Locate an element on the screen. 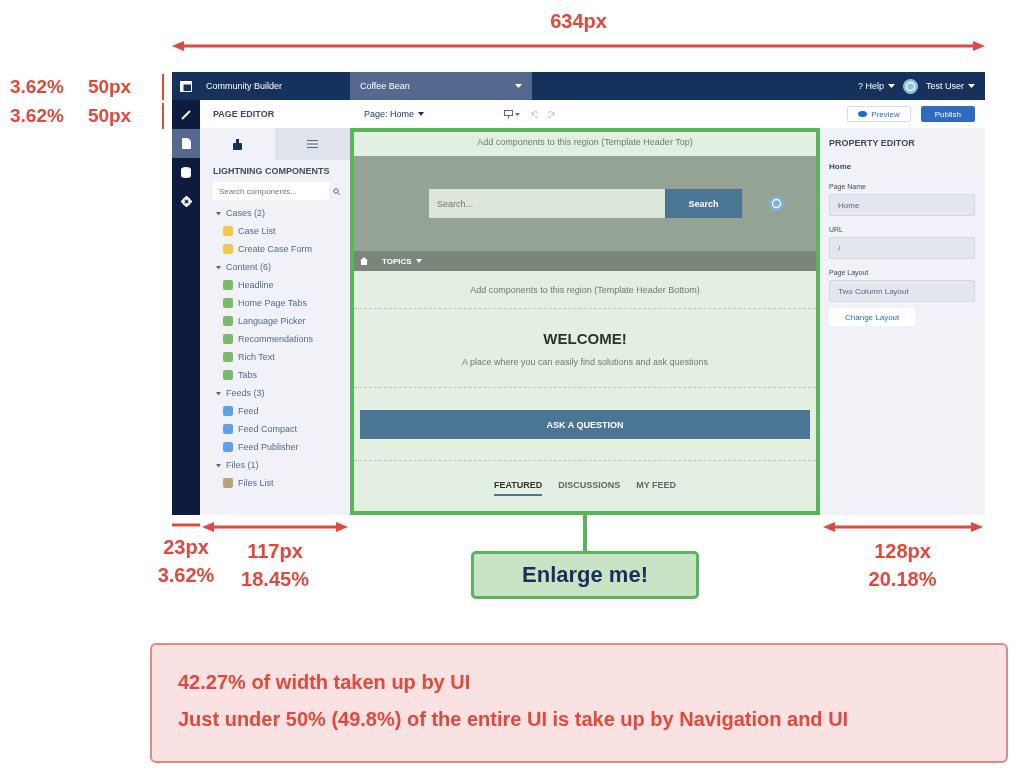 This screenshot has width=1024, height=775. pixel-label: 23px is located at coordinates (186, 547).